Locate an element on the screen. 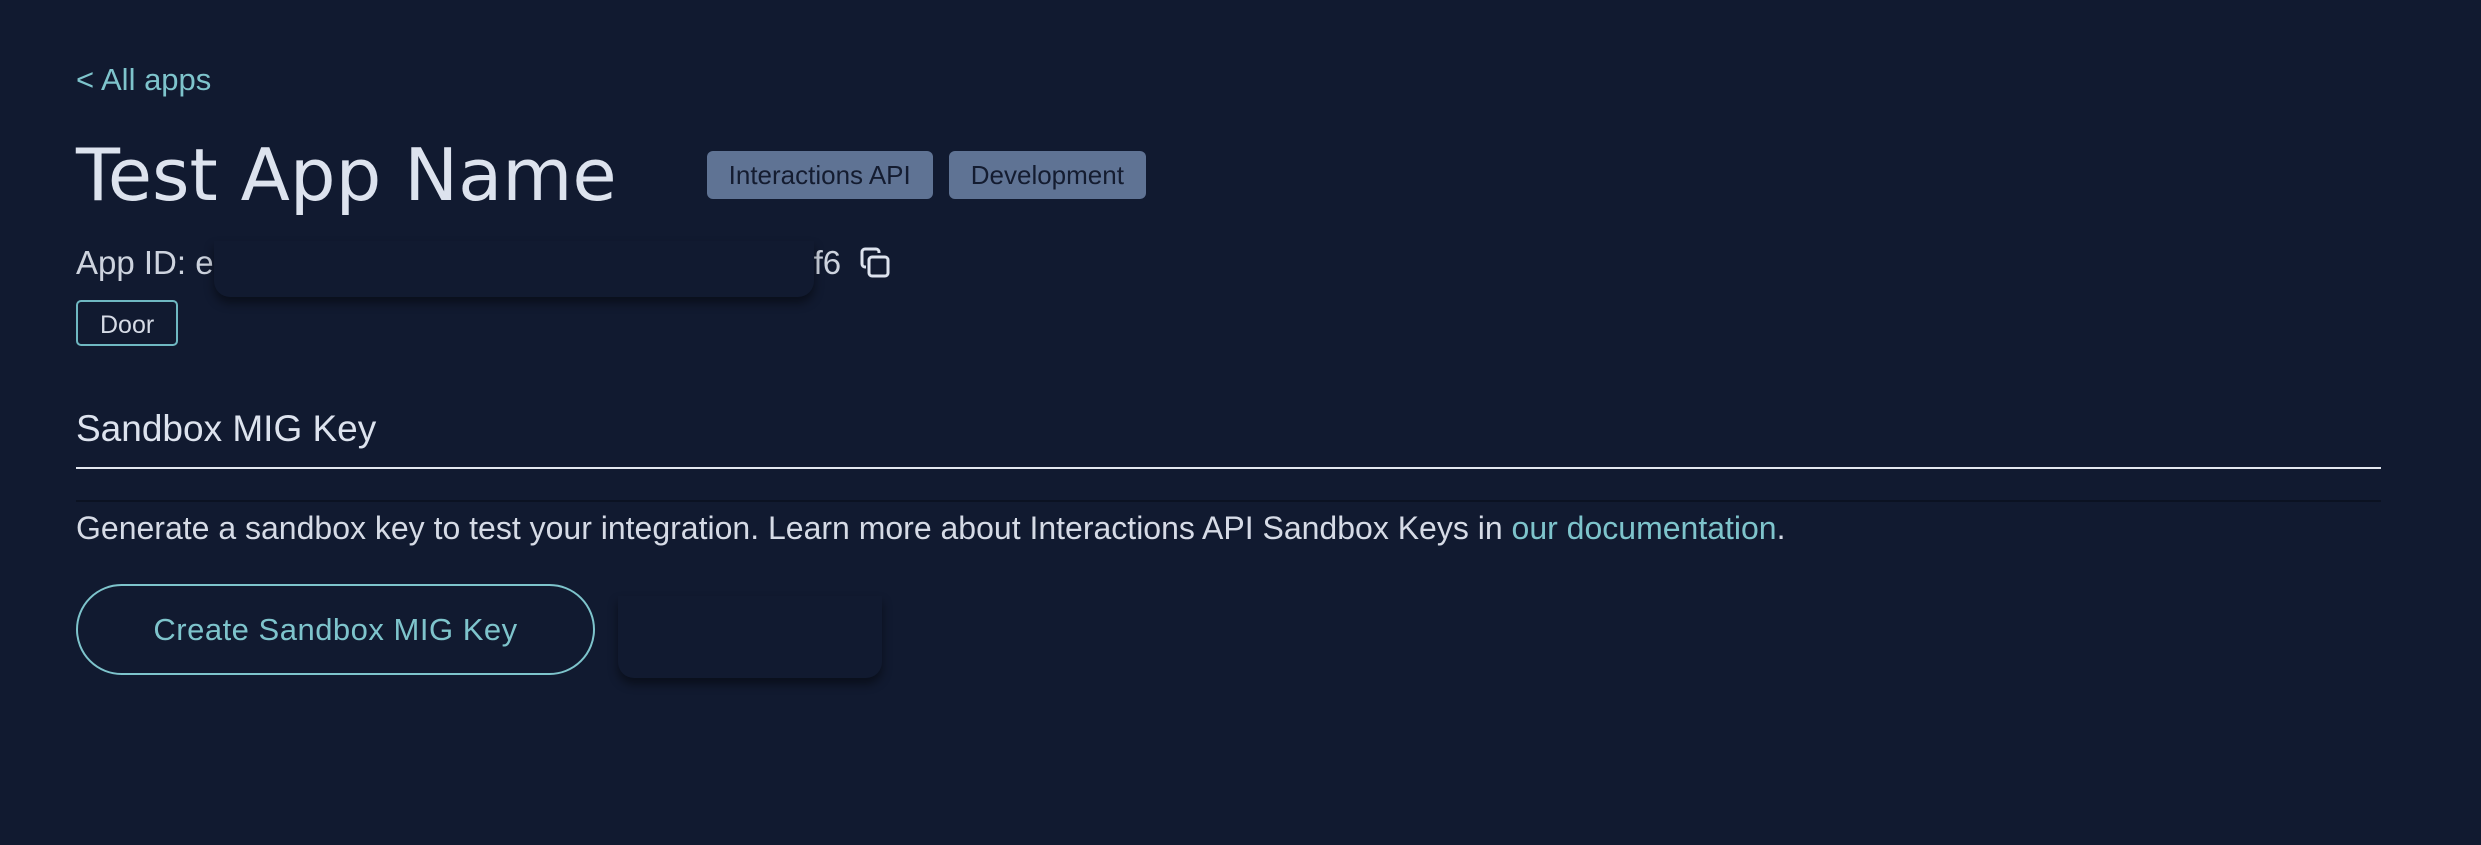  app-id-redacted-overlay is located at coordinates (513, 269).